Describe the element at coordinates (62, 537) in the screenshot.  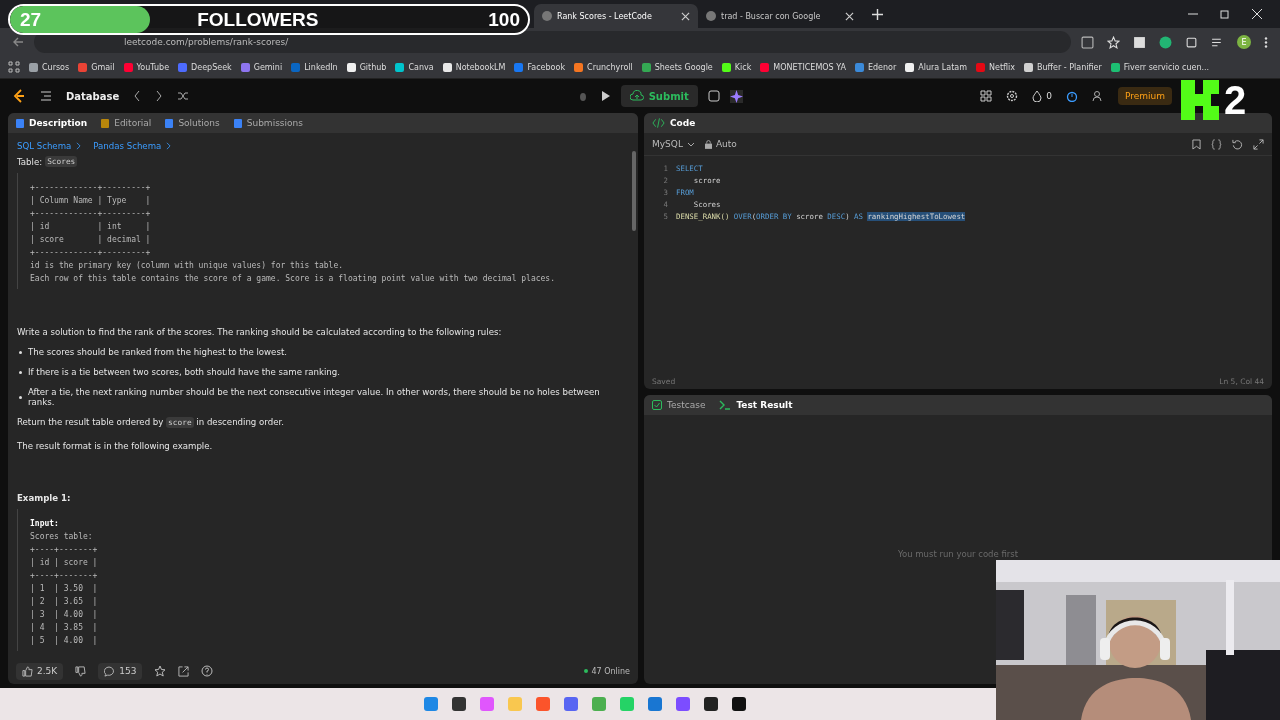
I see `example-line: Scores table:` at that location.